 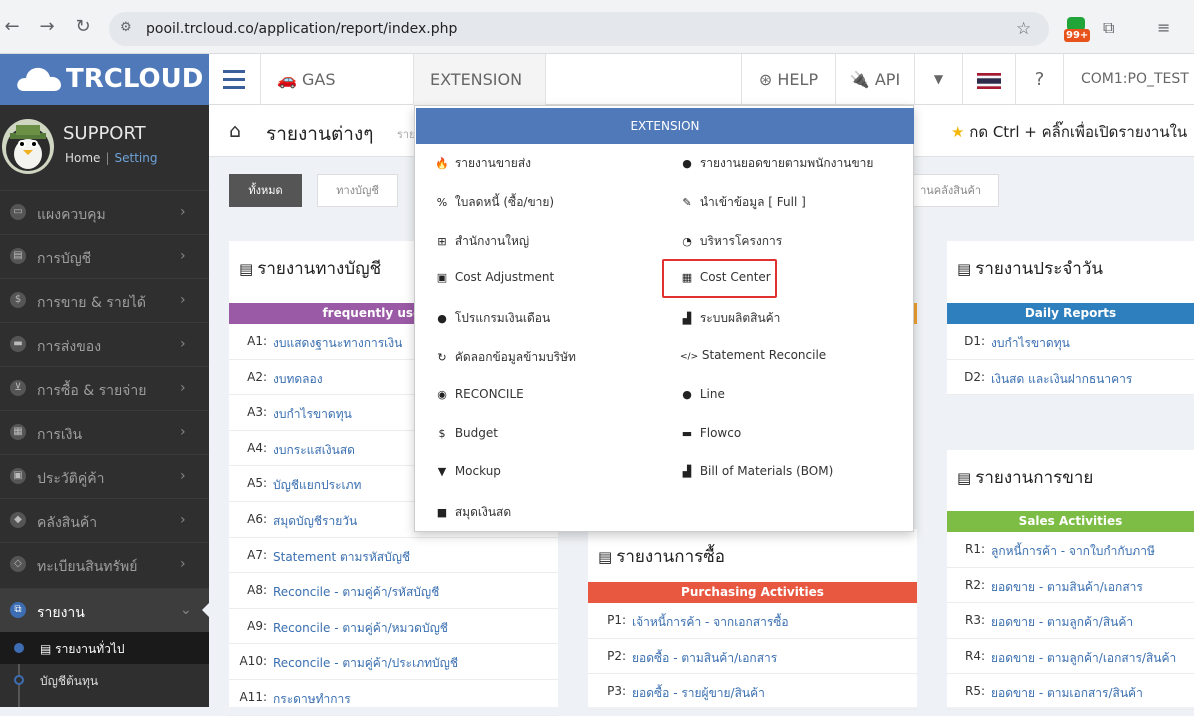 What do you see at coordinates (505, 359) in the screenshot?
I see `extension-menu-item: ↻ คัดลอกข้อมูลข้ามบริษัท` at bounding box center [505, 359].